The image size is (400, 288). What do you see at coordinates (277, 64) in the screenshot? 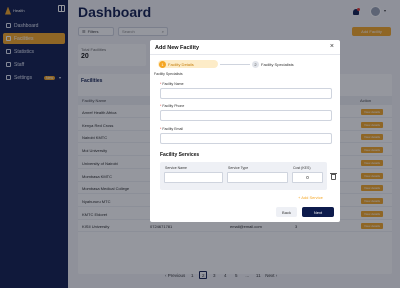
I see `step-label: Facility Specialists` at bounding box center [277, 64].